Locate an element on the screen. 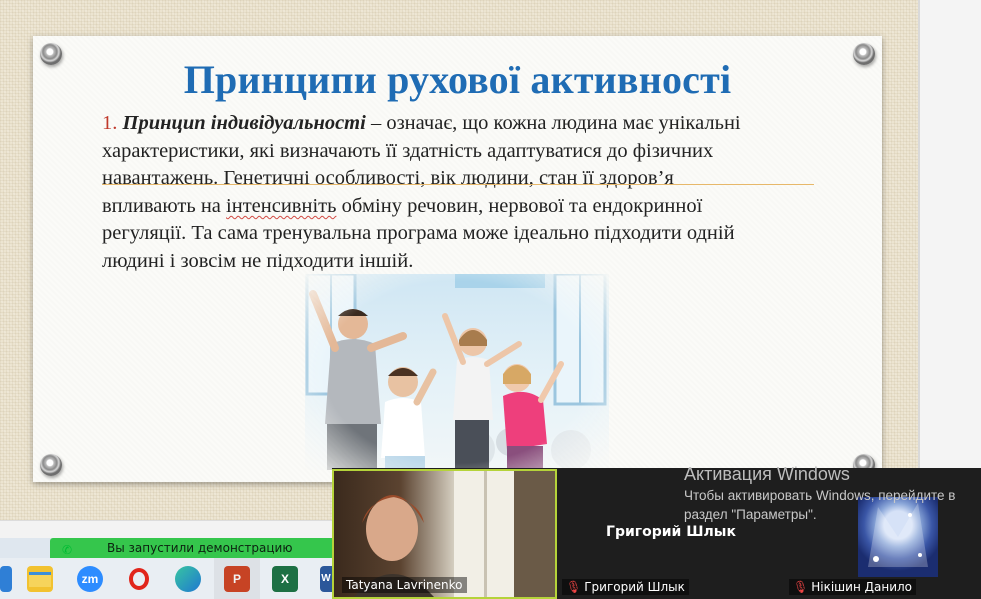 The width and height of the screenshot is (981, 599). active-app-highlight is located at coordinates (237, 578).